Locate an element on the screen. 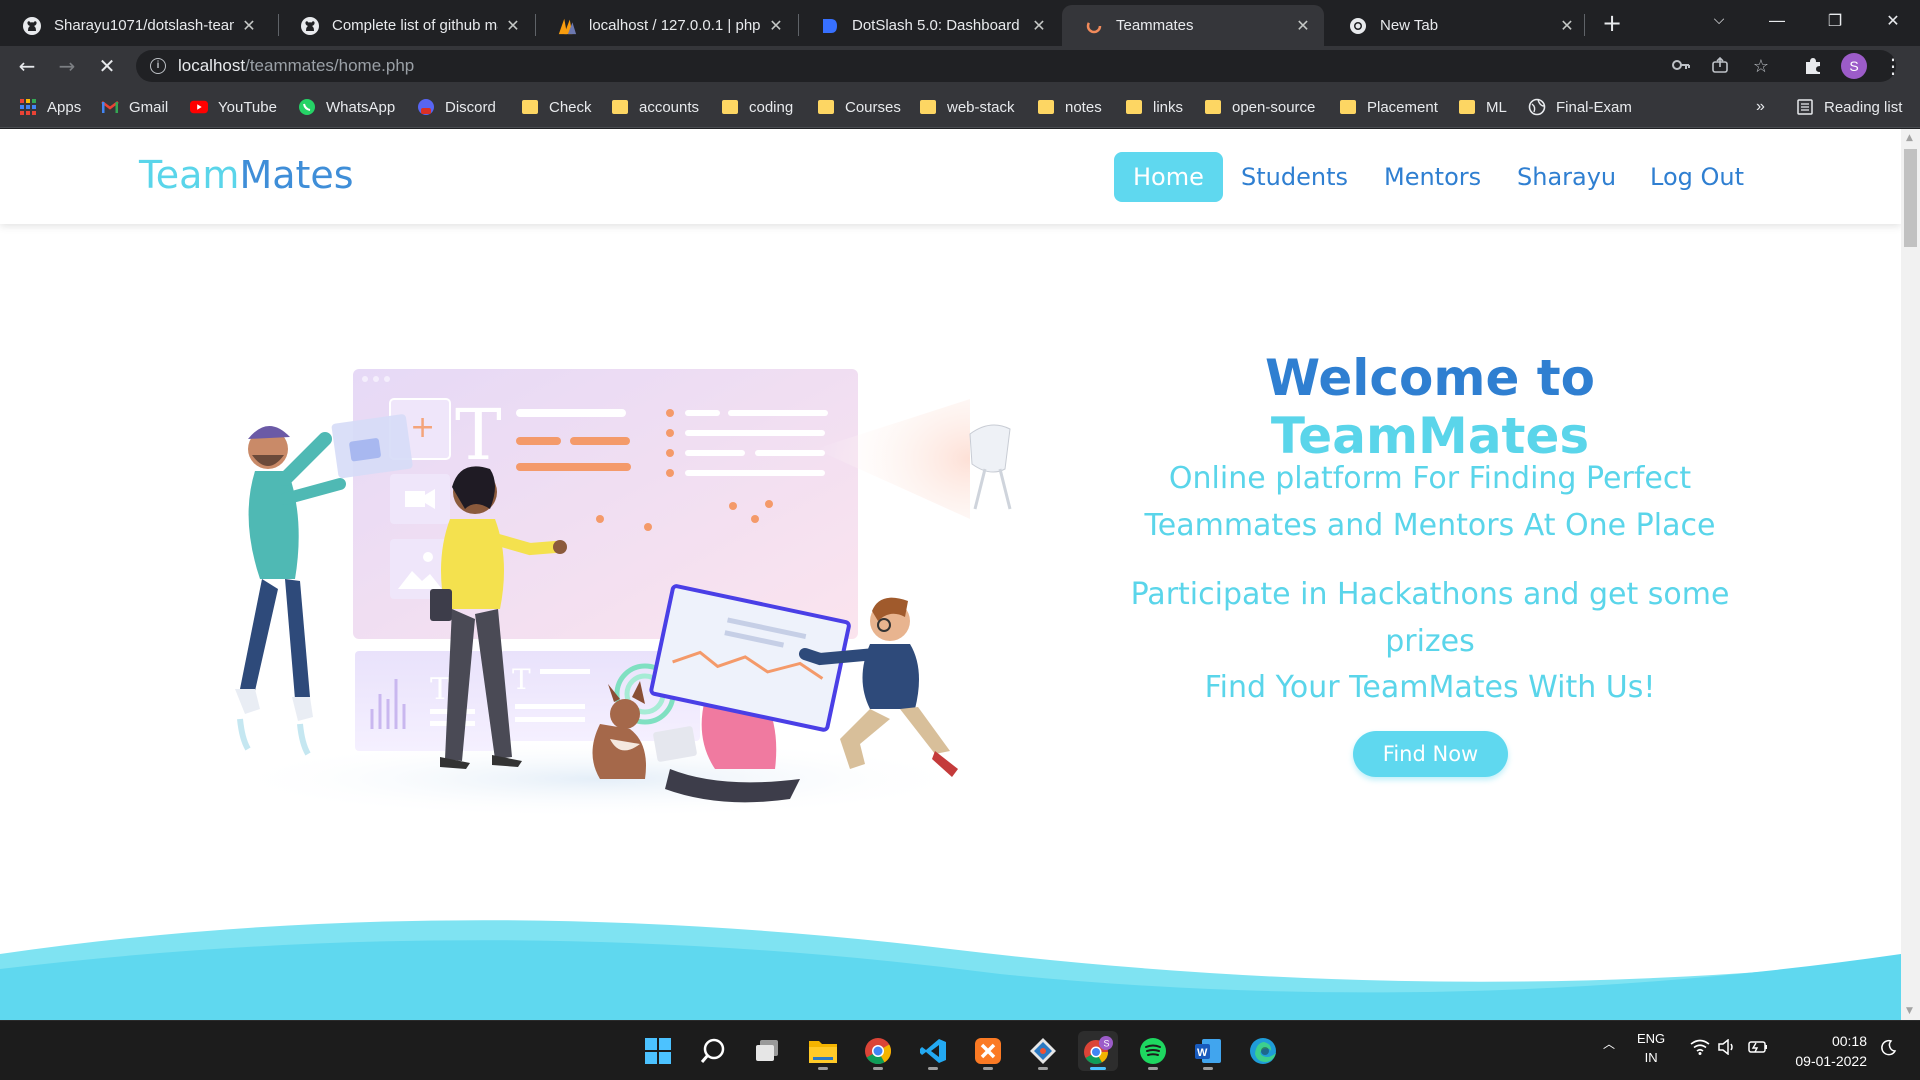 Image resolution: width=1920 pixels, height=1080 pixels. find-now-button: Find Now is located at coordinates (1430, 754).